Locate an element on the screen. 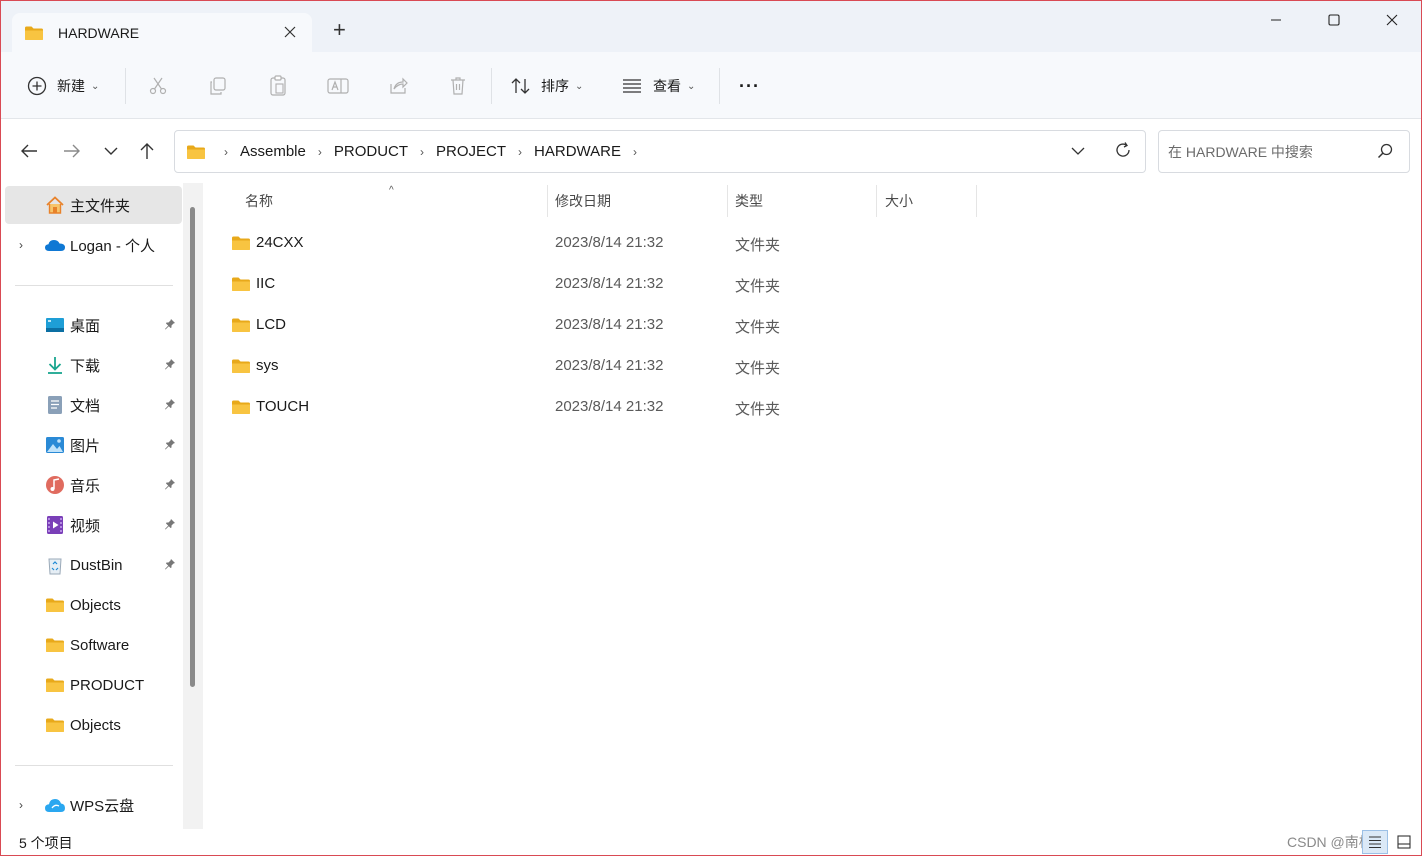  sidebar-item-music: 音乐 is located at coordinates (93, 485).